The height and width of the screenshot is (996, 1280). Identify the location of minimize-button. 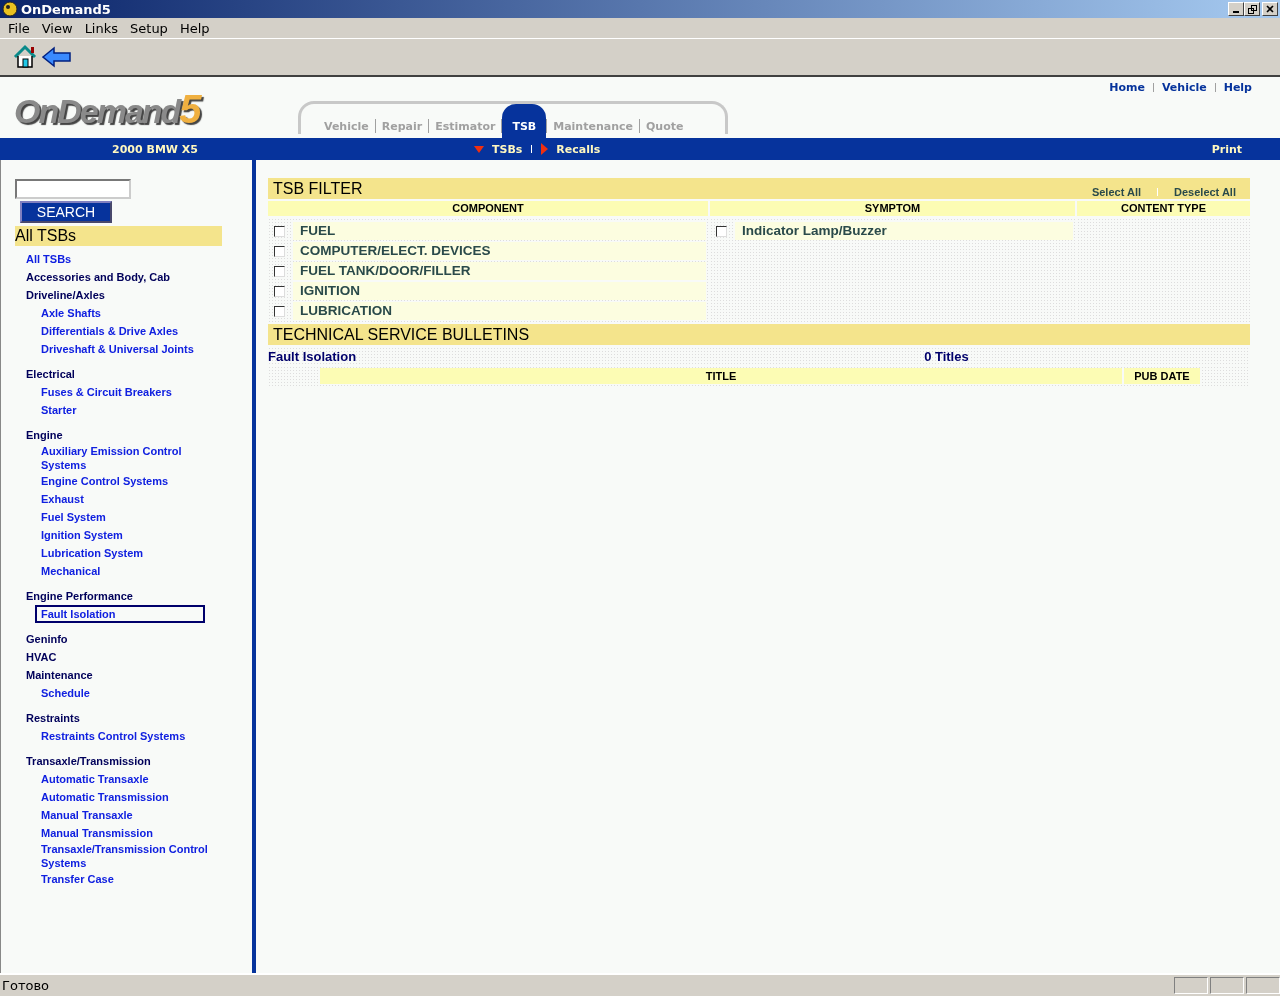
(1236, 9).